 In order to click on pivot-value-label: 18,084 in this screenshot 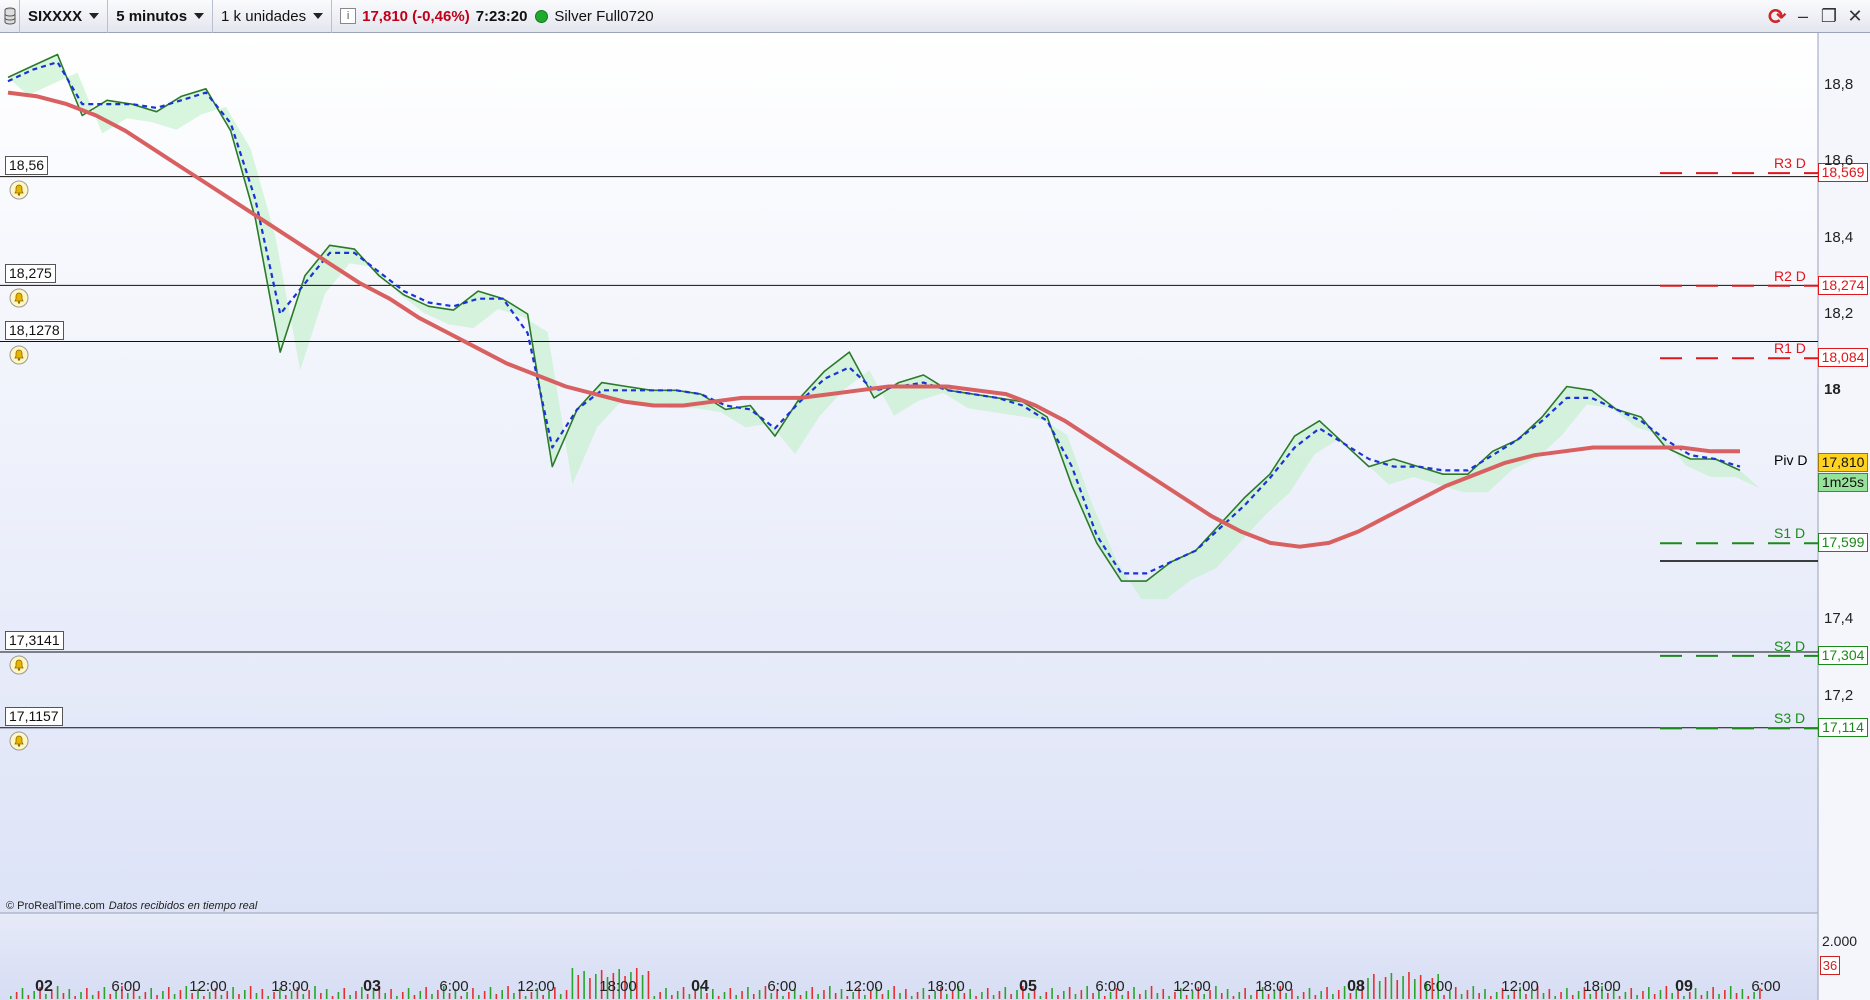, I will do `click(1843, 358)`.